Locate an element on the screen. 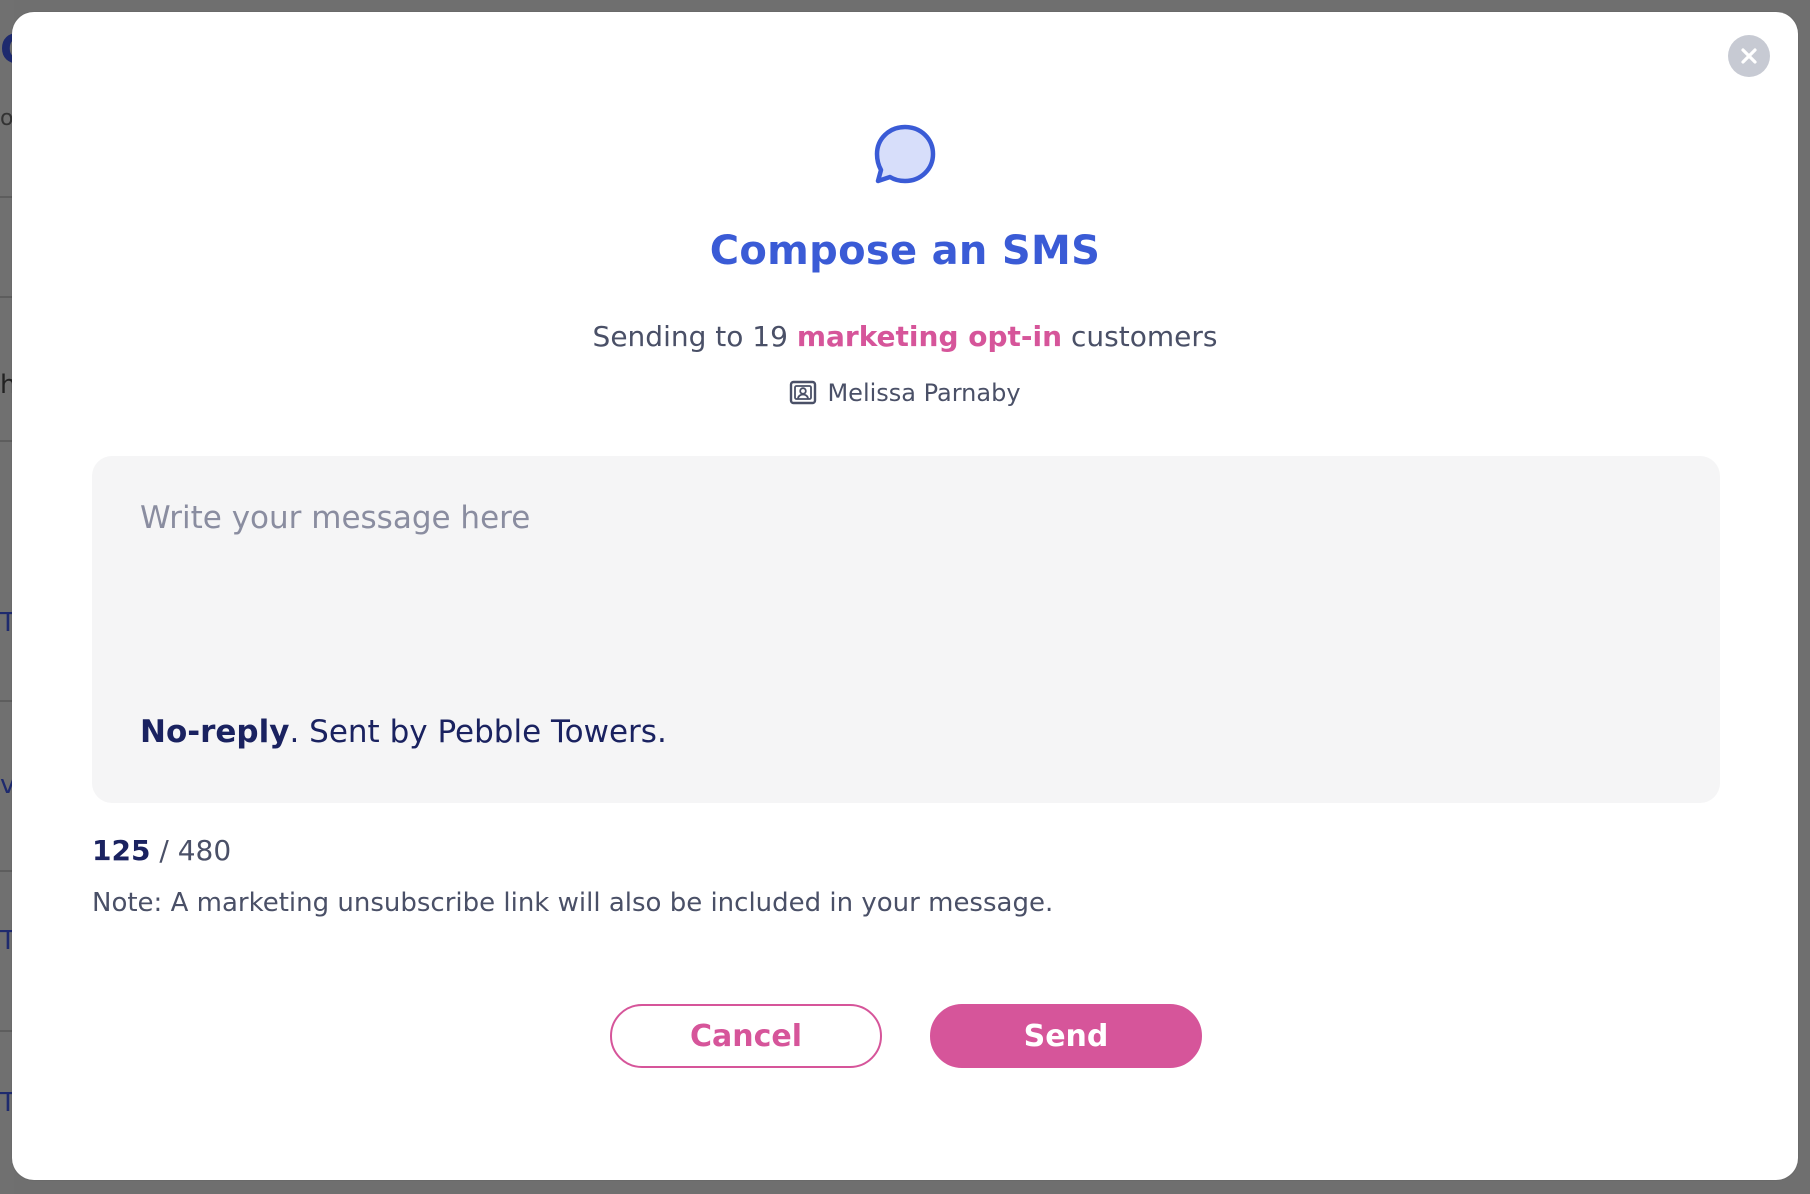 This screenshot has height=1194, width=1810. sender-name: Melissa Parnaby is located at coordinates (924, 393).